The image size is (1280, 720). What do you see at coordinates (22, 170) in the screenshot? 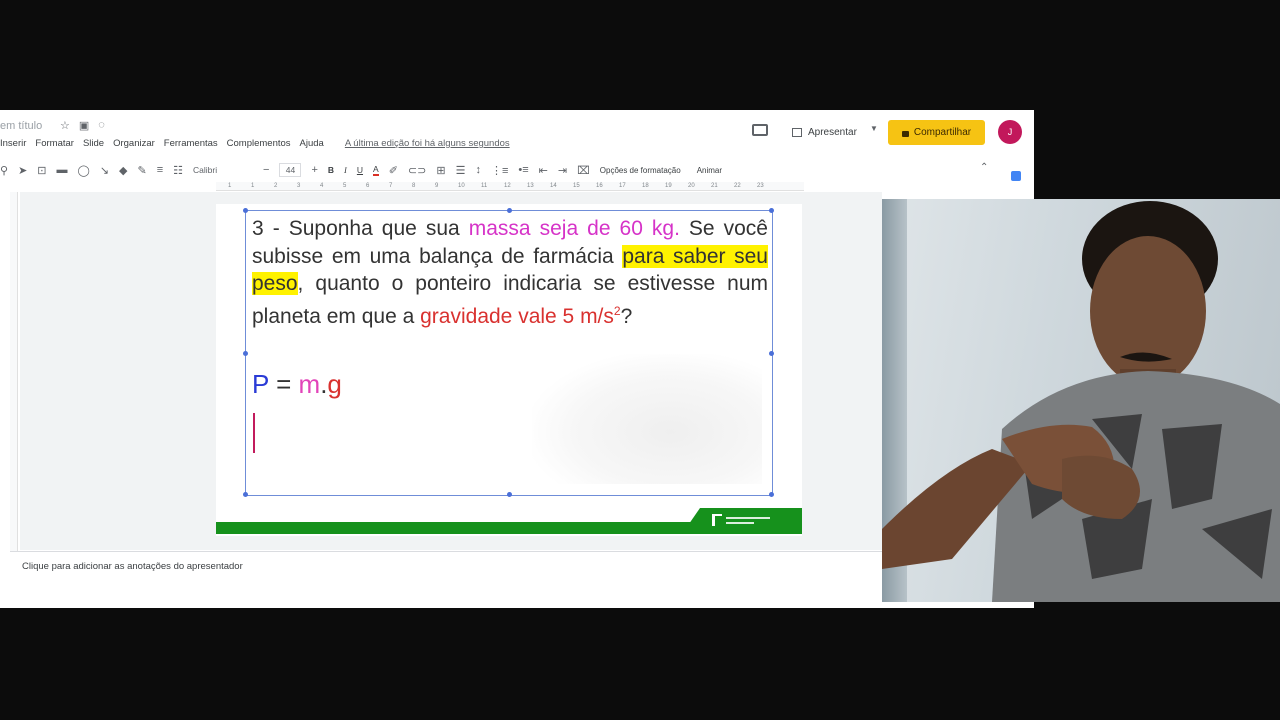
I see `select-cursor-icon: ➤` at bounding box center [22, 170].